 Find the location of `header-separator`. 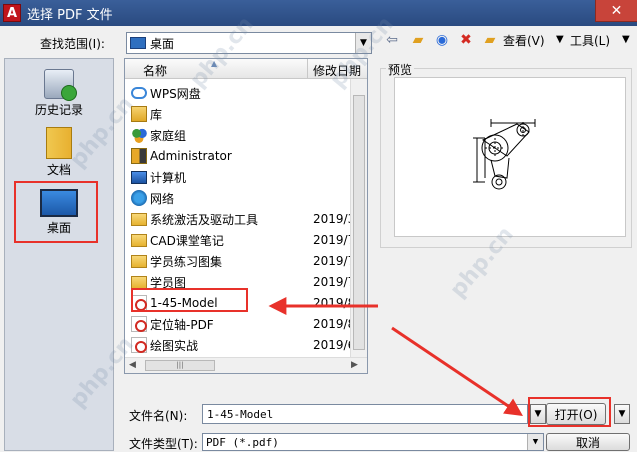

header-separator is located at coordinates (307, 69).